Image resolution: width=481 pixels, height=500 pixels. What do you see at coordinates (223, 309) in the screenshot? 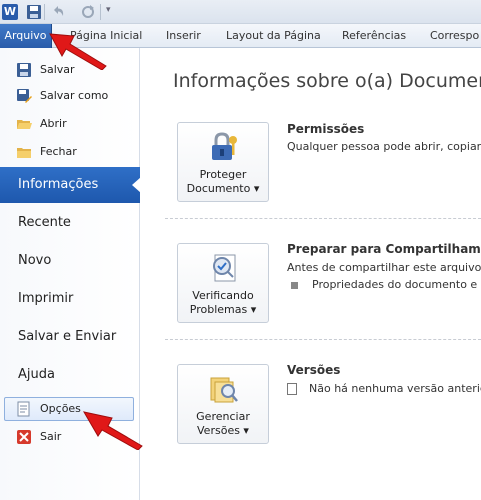
I see `check-issues-label-2: Problemas ▾` at bounding box center [223, 309].